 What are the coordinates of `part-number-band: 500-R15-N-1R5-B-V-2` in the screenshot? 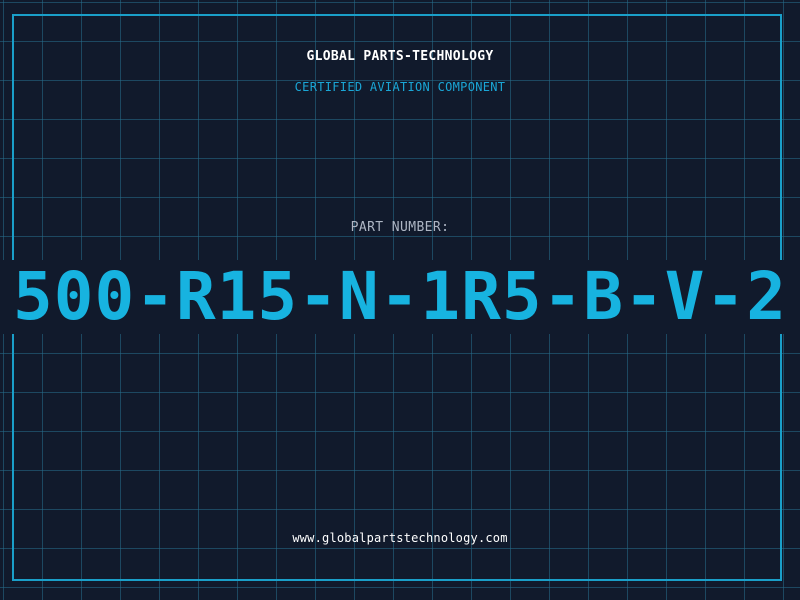 It's located at (400, 297).